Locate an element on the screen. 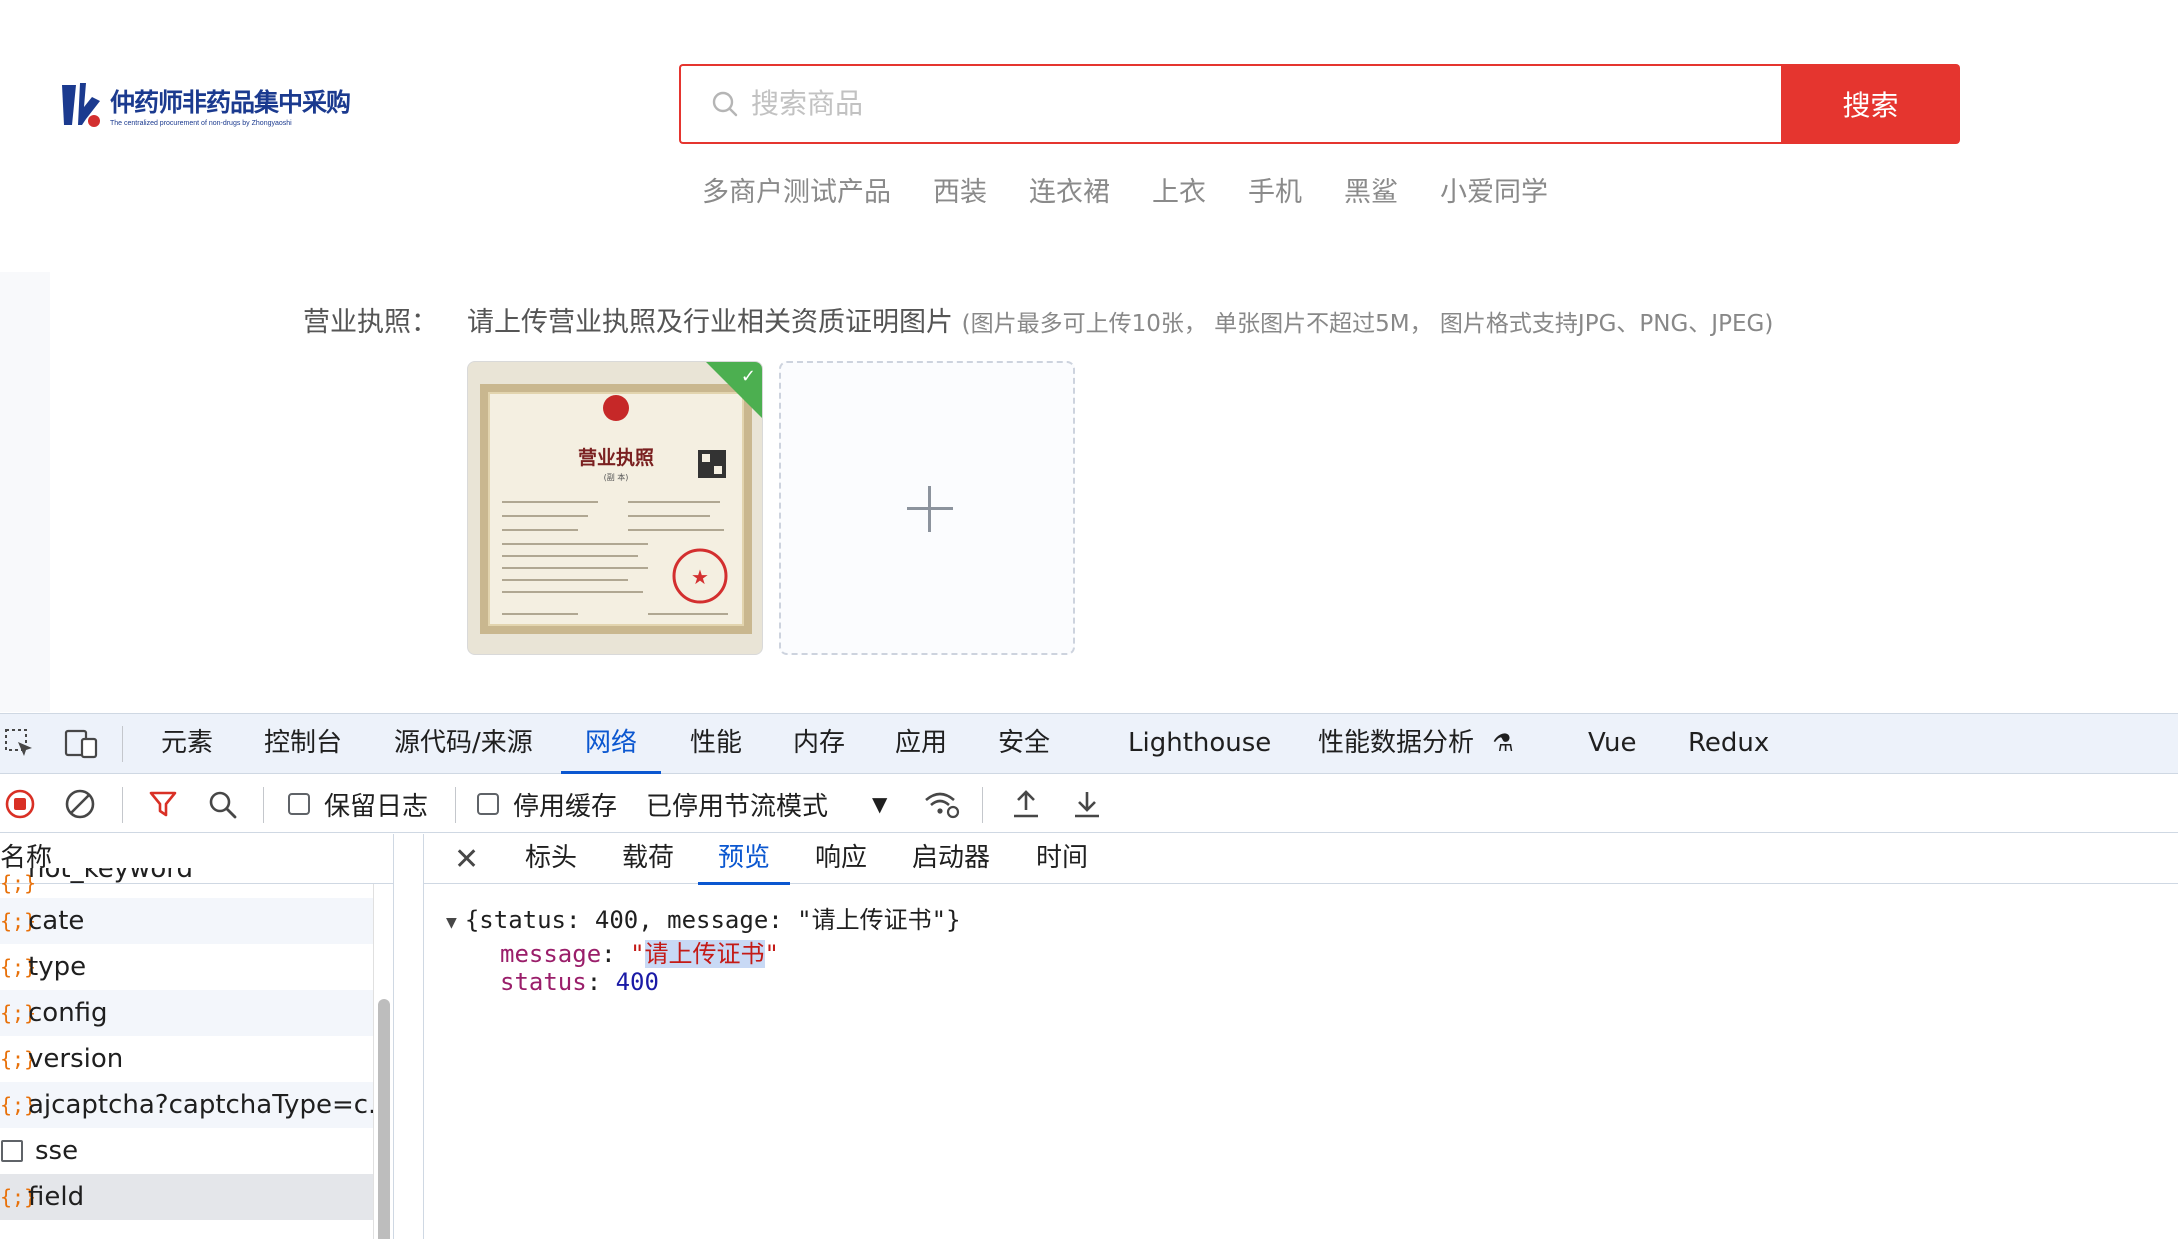  hot-keyword-link: 西装 is located at coordinates (960, 189).